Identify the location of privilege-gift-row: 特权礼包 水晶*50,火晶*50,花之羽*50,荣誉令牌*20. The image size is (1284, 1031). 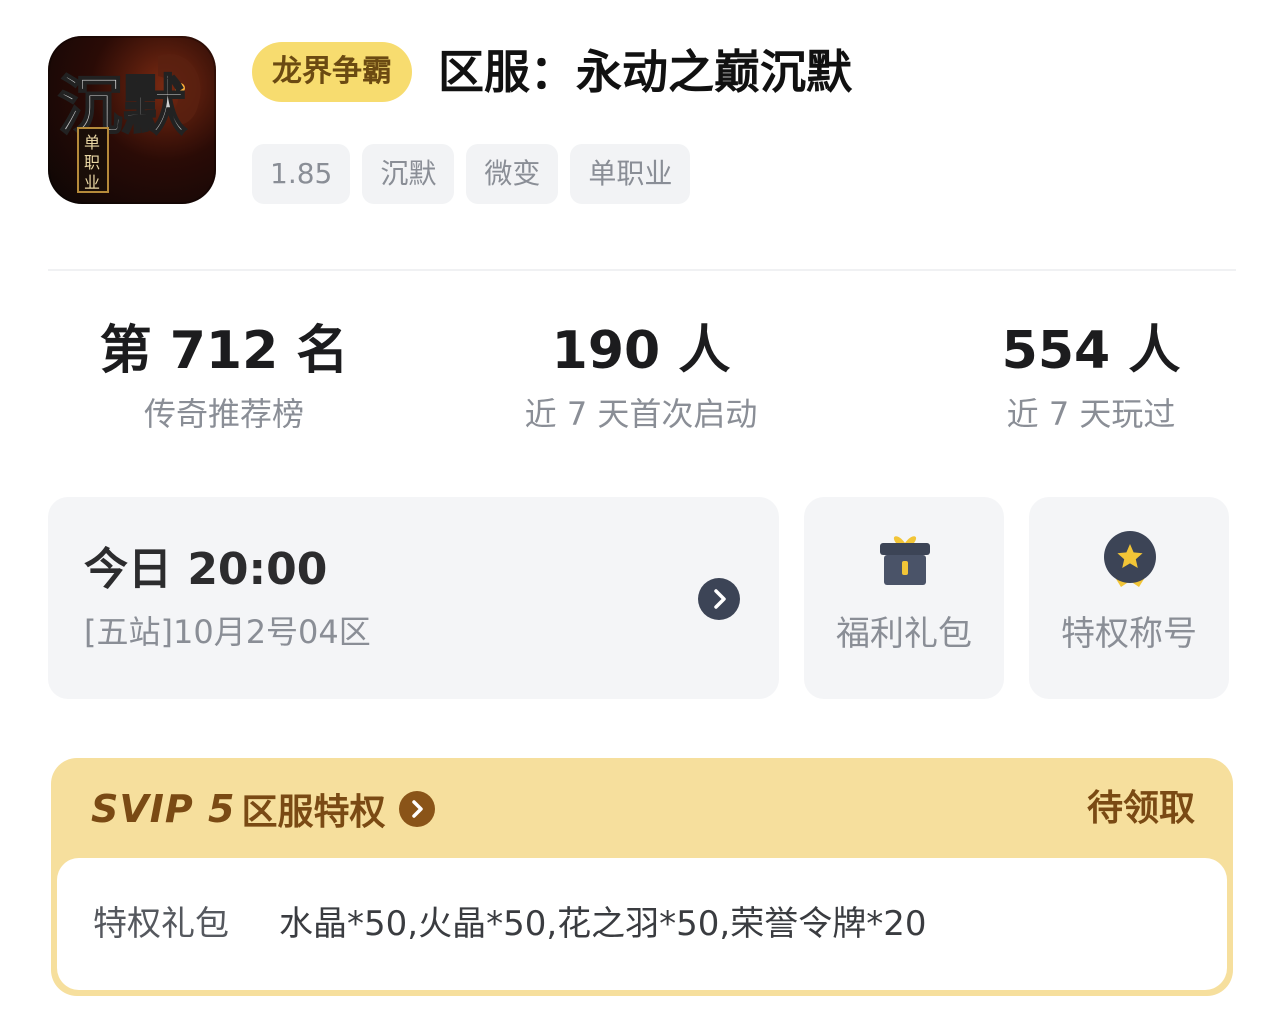
(642, 924).